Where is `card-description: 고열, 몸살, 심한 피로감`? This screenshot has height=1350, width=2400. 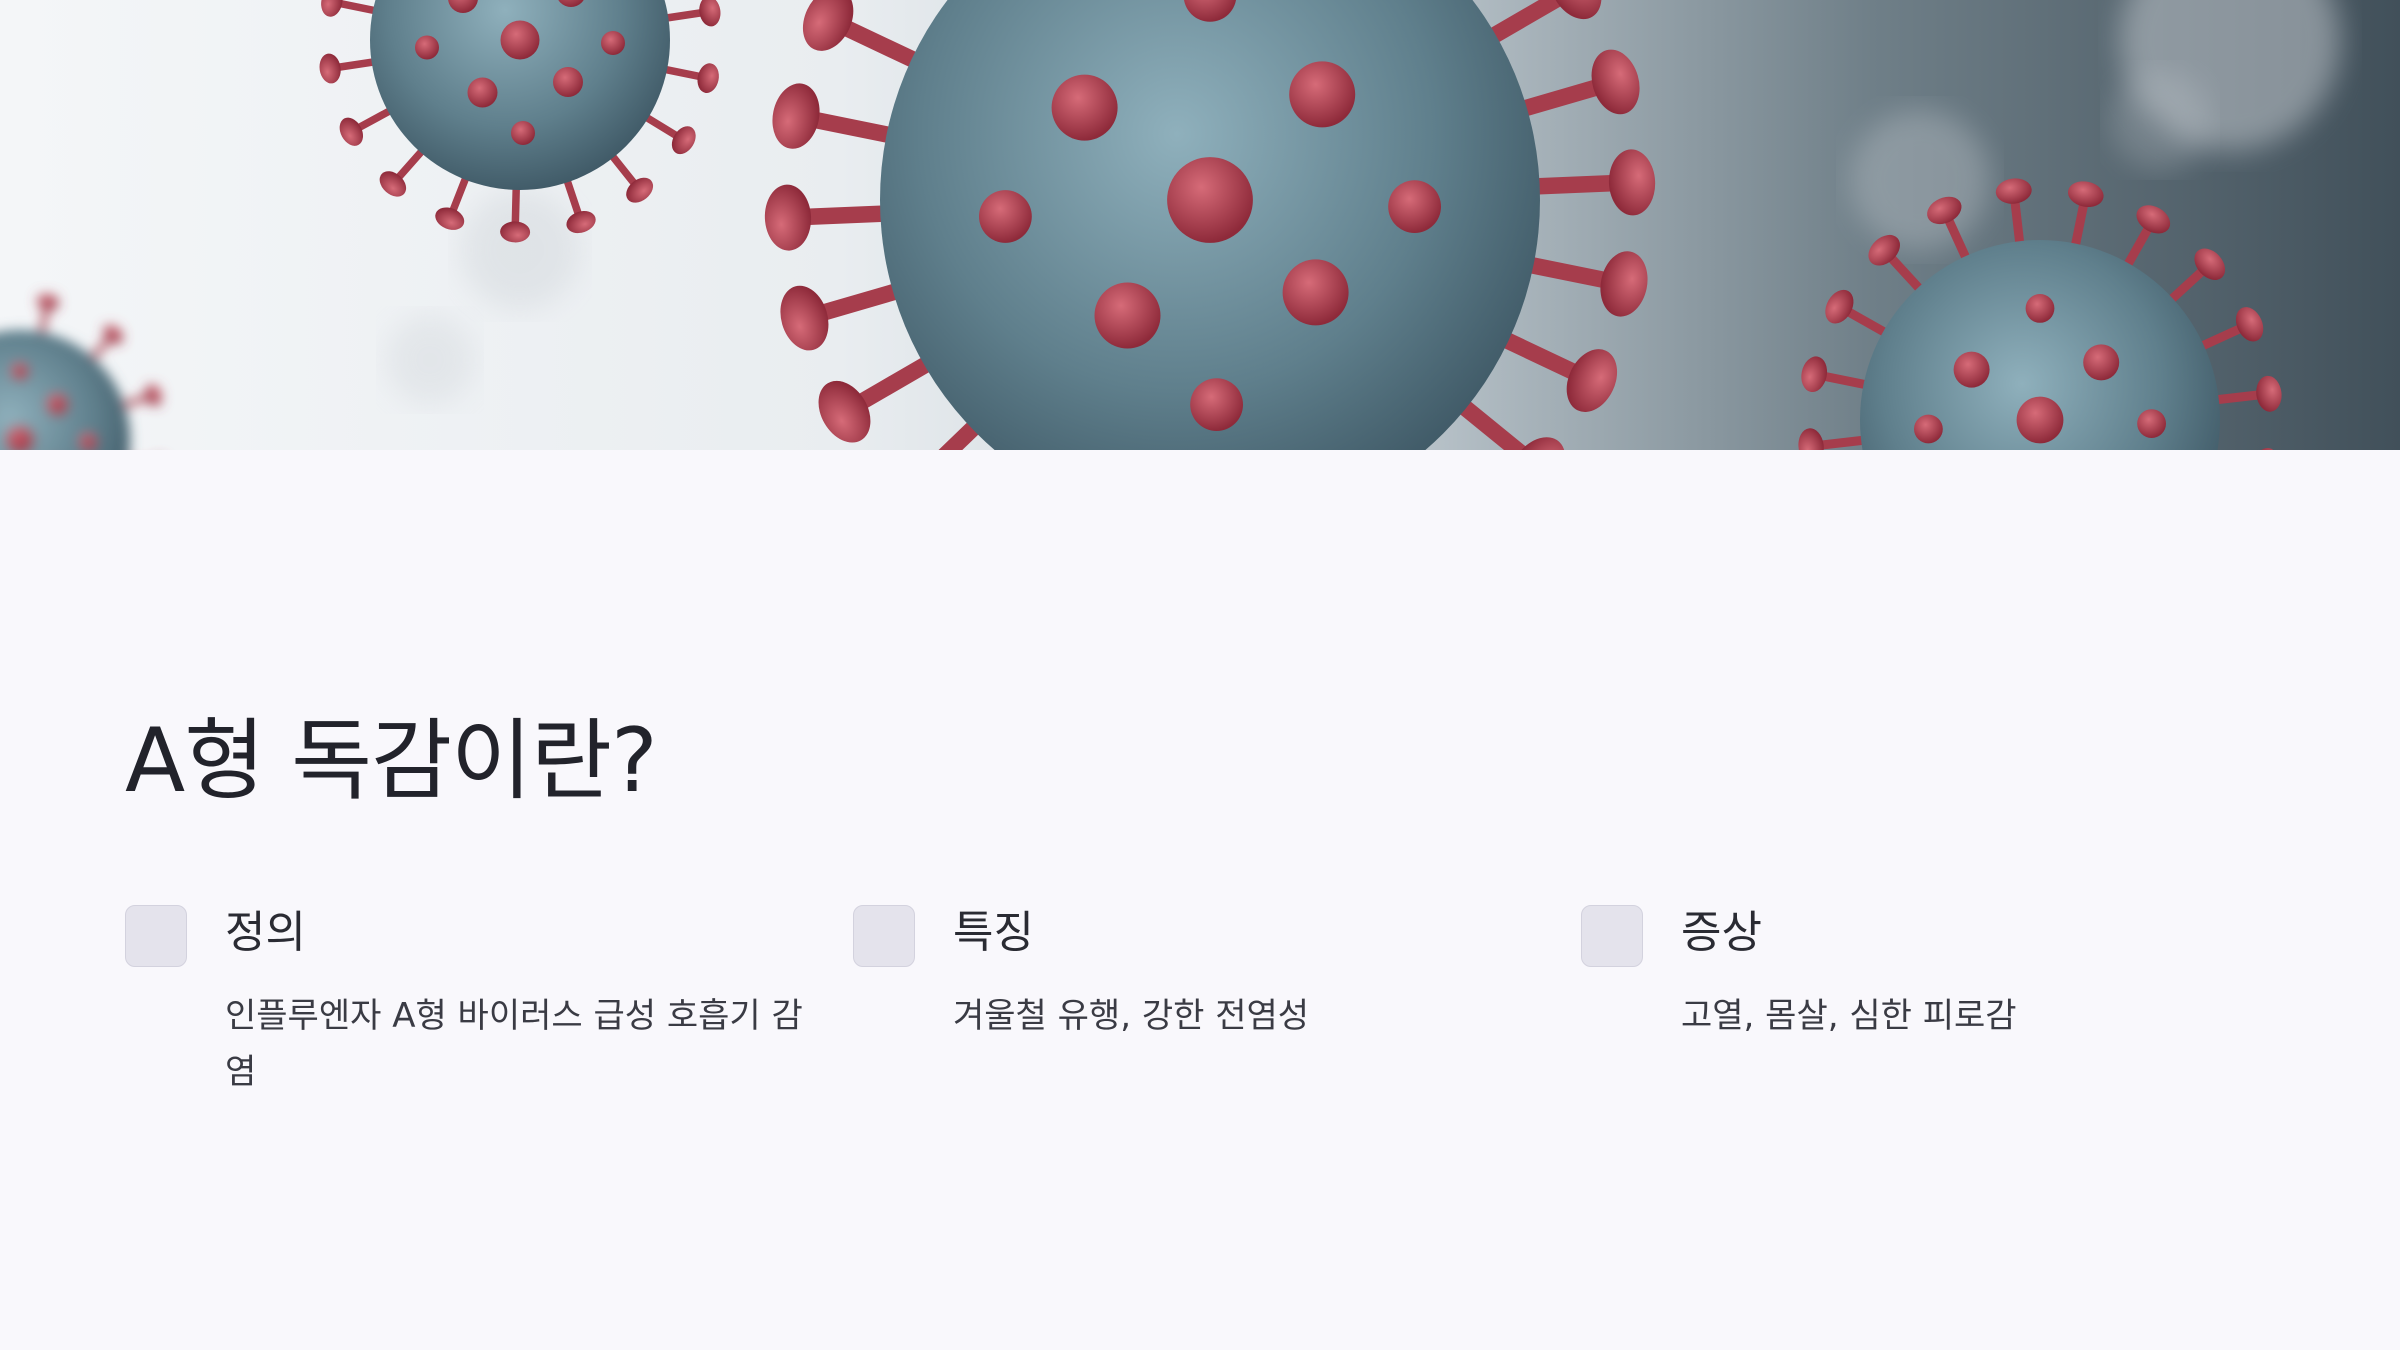 card-description: 고열, 몸살, 심한 피로감 is located at coordinates (1849, 1016).